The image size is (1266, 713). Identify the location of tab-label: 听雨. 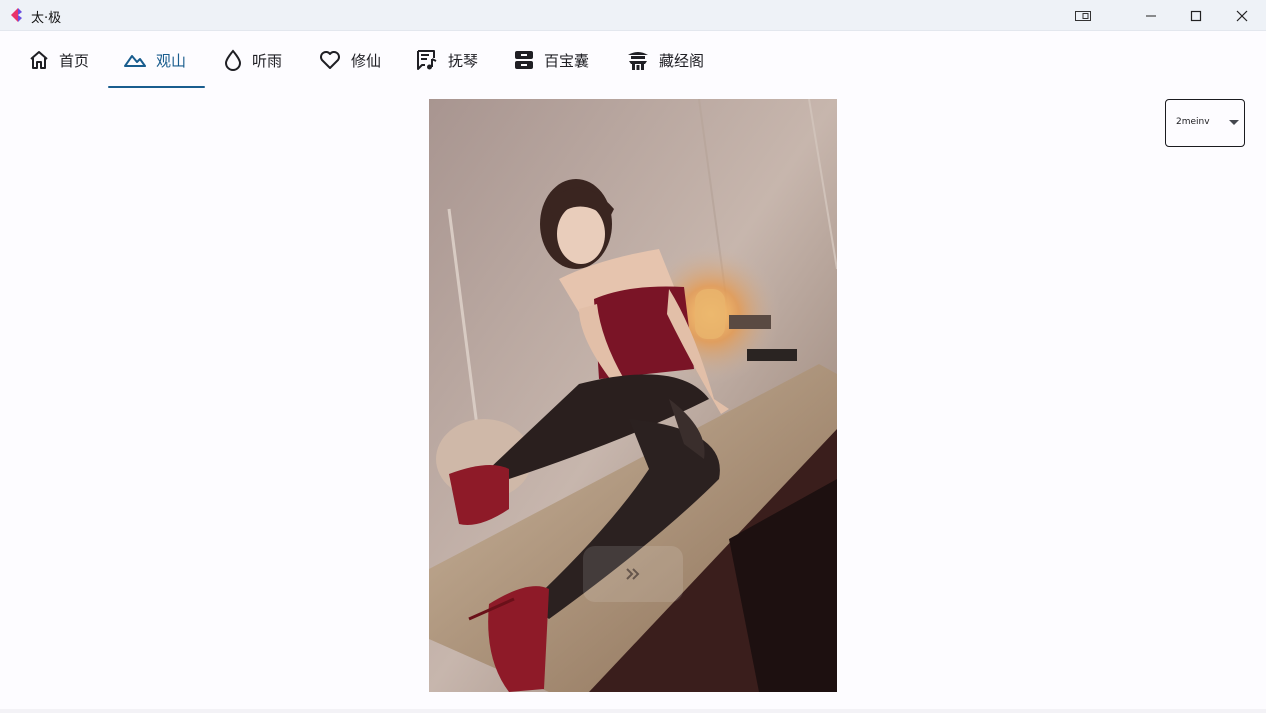
(267, 60).